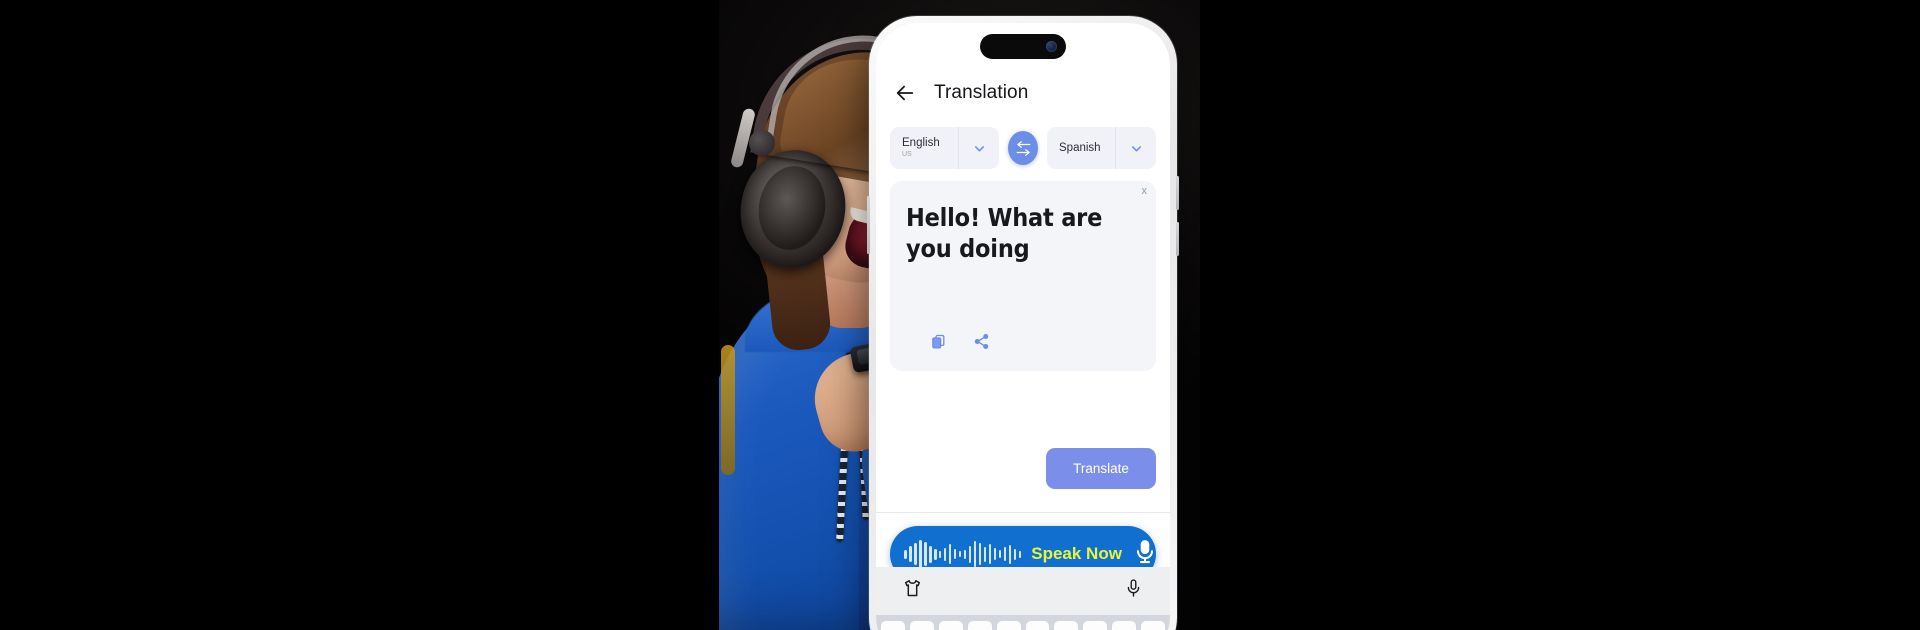 The height and width of the screenshot is (630, 1920). What do you see at coordinates (1023, 276) in the screenshot?
I see `source-text-card: x Hello! What are you doing` at bounding box center [1023, 276].